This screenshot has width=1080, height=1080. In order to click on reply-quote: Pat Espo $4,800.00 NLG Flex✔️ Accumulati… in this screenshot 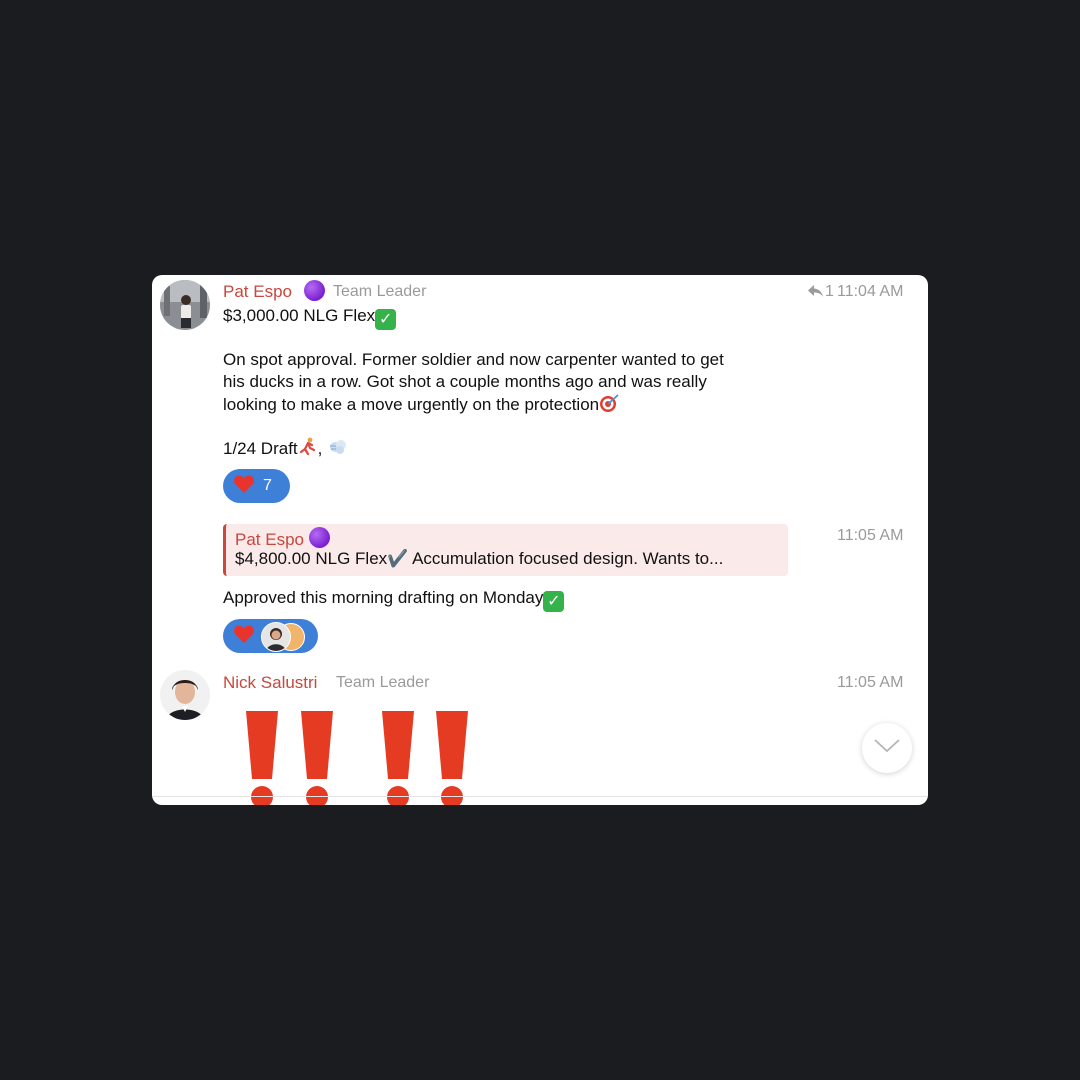, I will do `click(505, 550)`.